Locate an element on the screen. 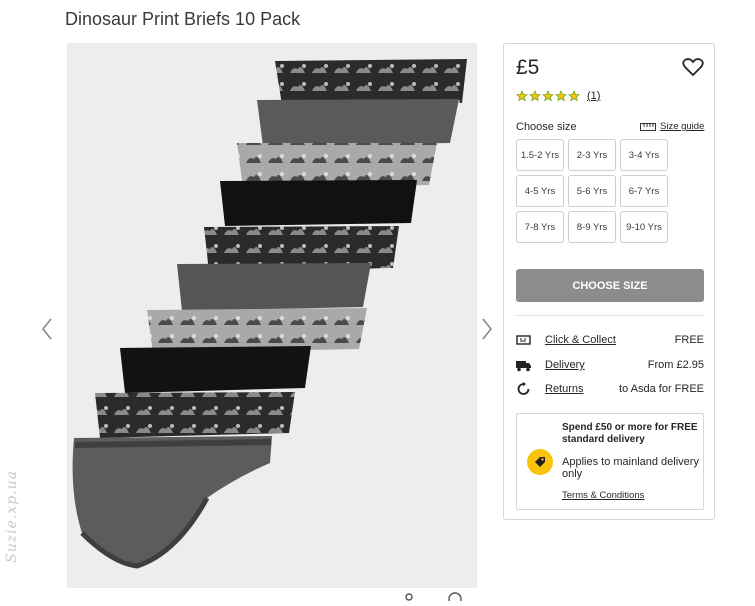 The height and width of the screenshot is (606, 755). size-guide-label: Size guide is located at coordinates (682, 126).